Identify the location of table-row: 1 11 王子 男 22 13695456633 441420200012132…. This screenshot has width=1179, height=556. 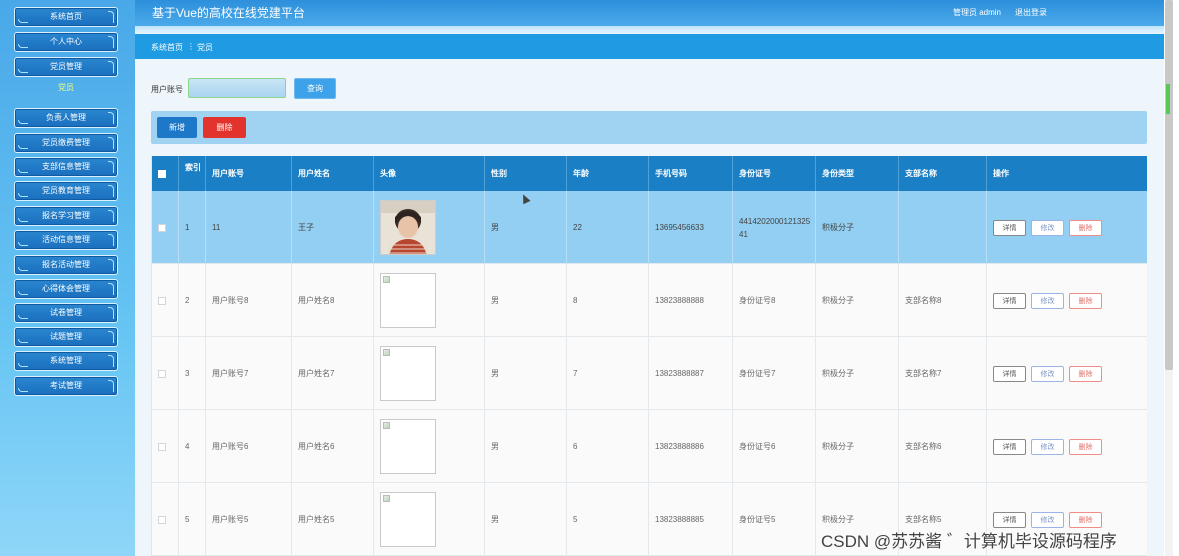
(649, 227).